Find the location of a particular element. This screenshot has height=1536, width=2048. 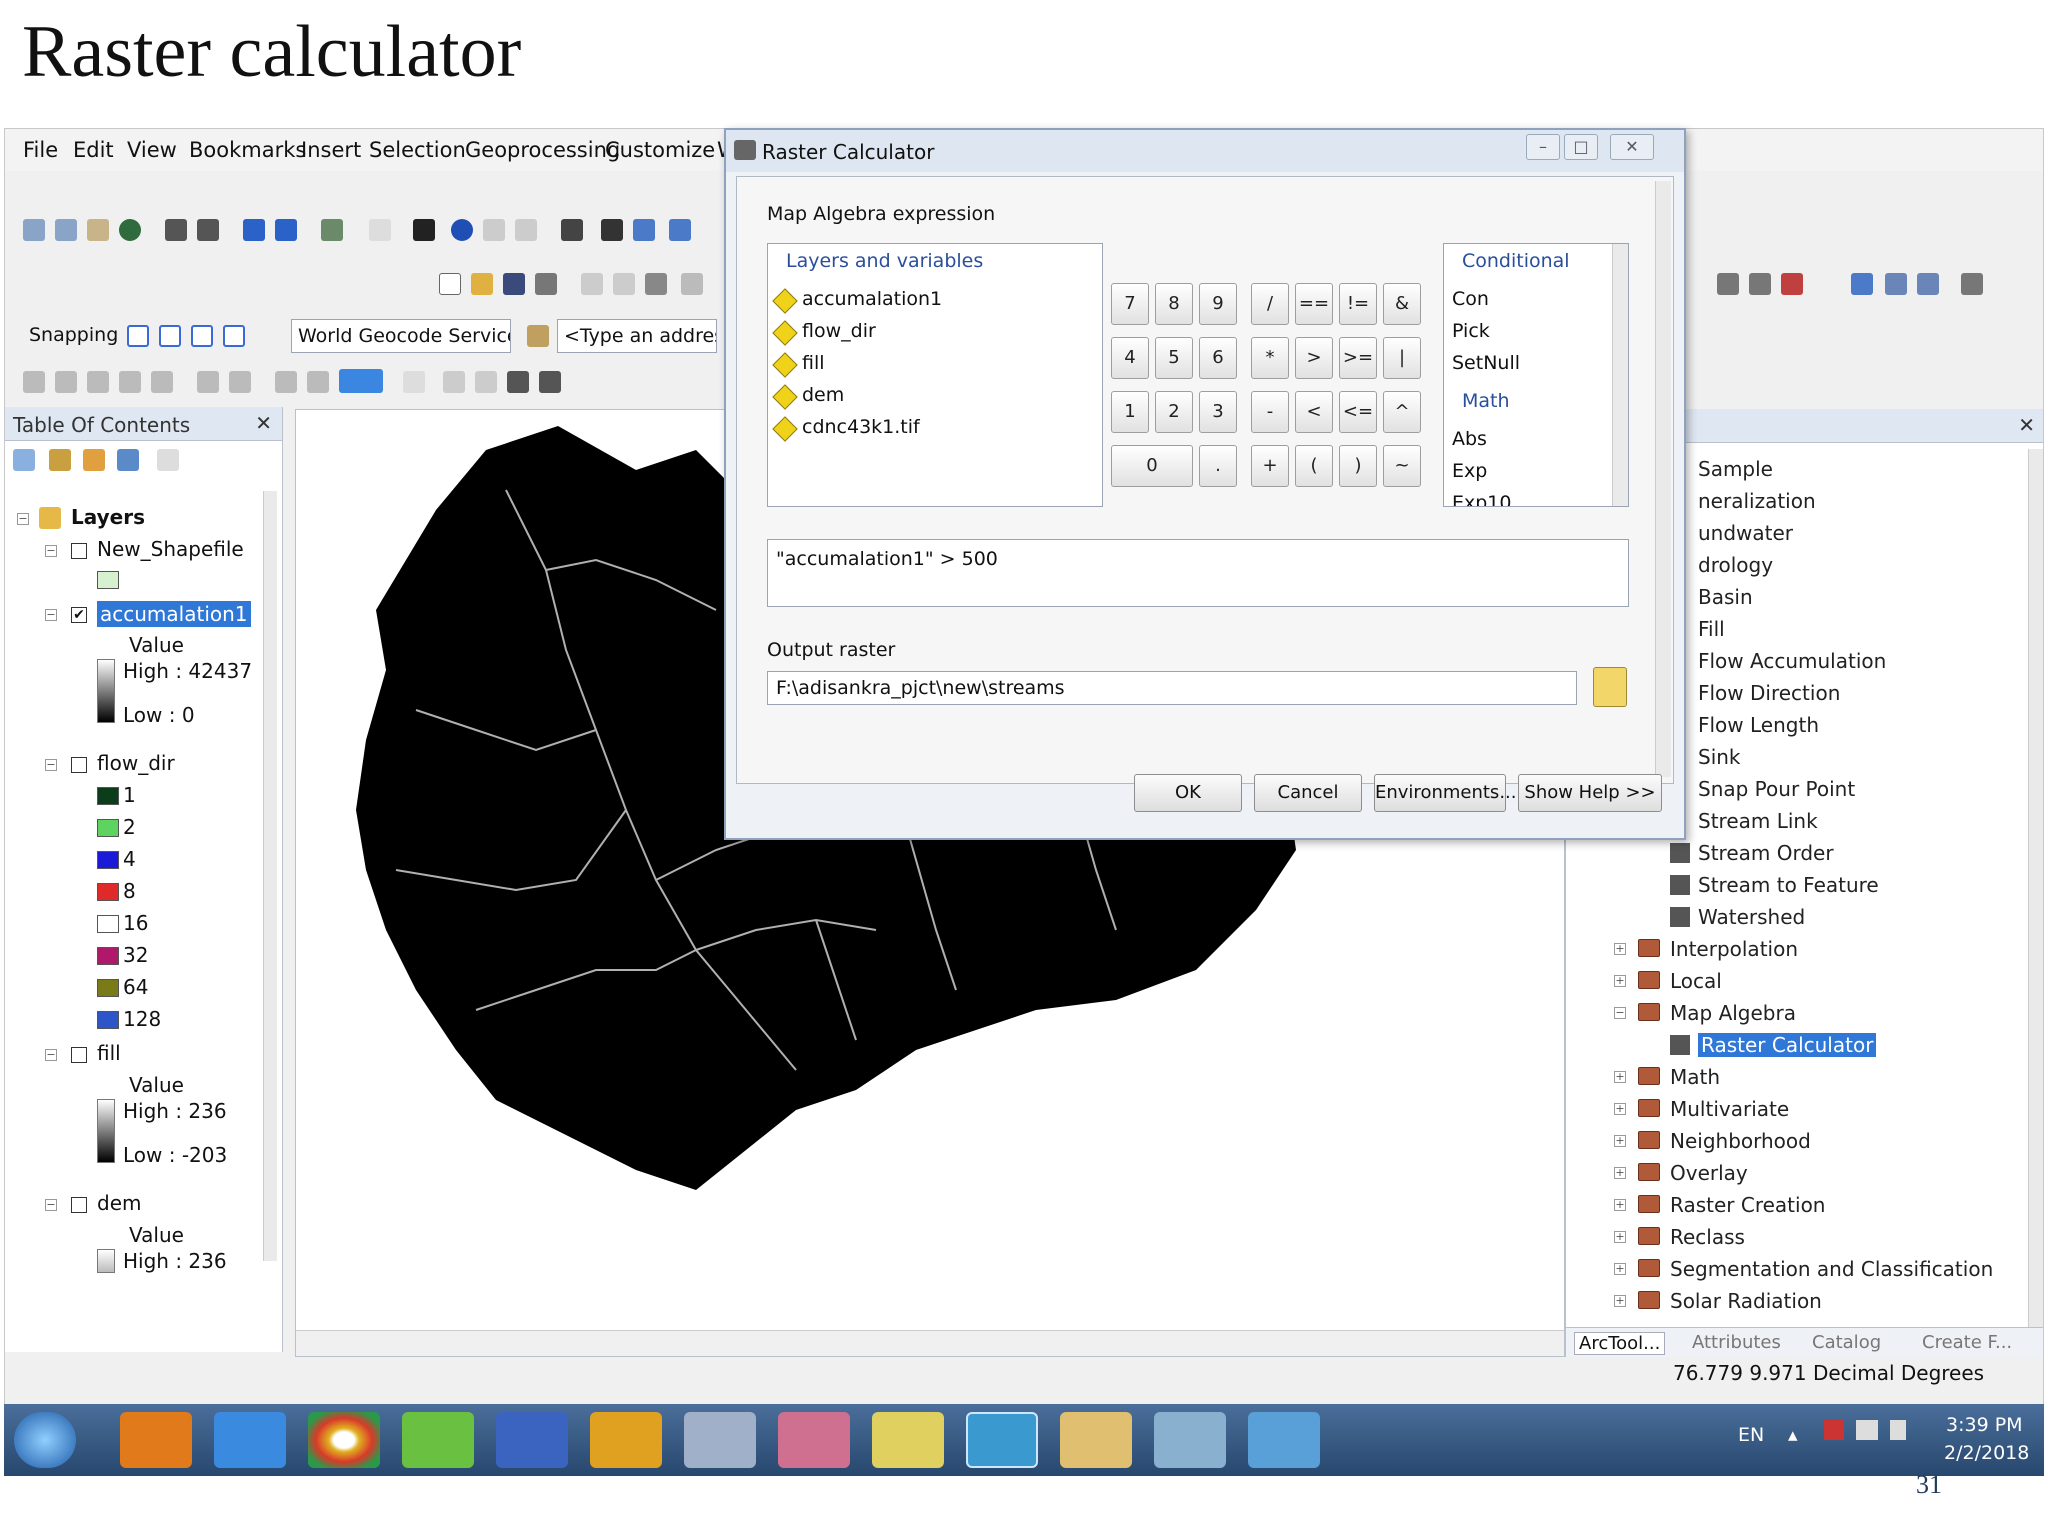

tab-attributes: Attributes is located at coordinates (1736, 1342).